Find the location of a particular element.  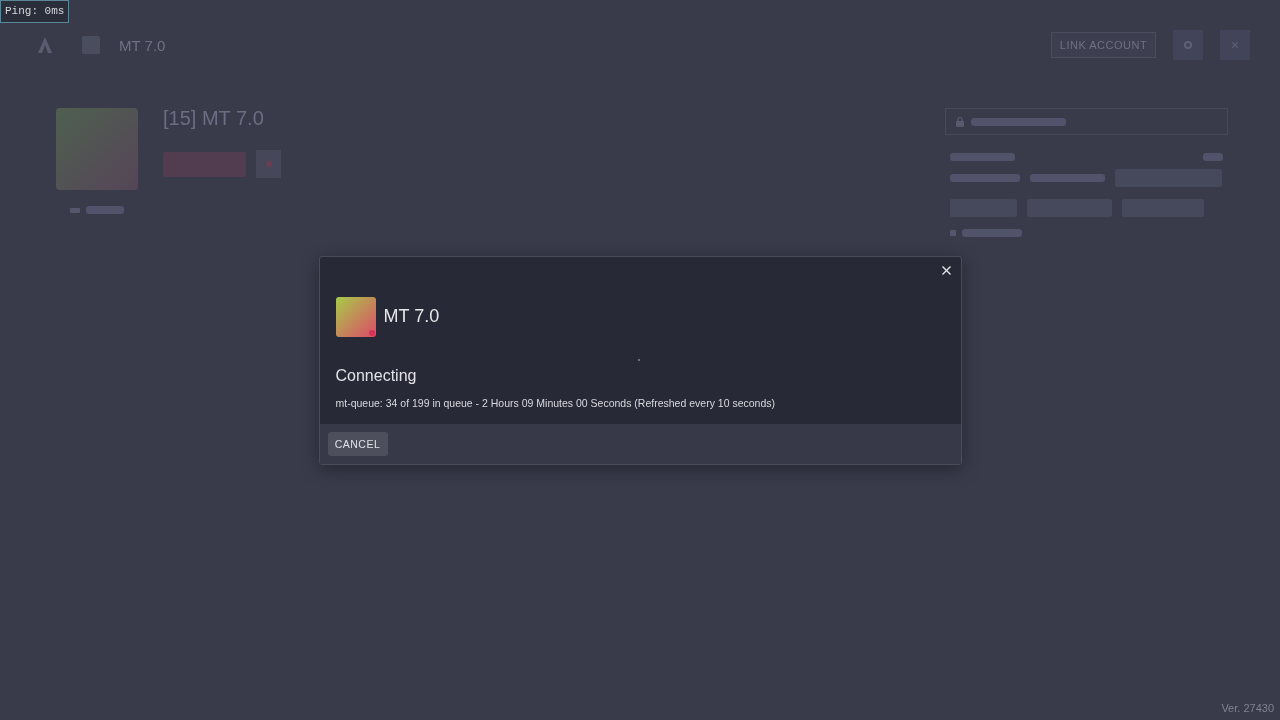

blurred-button is located at coordinates (204, 164).